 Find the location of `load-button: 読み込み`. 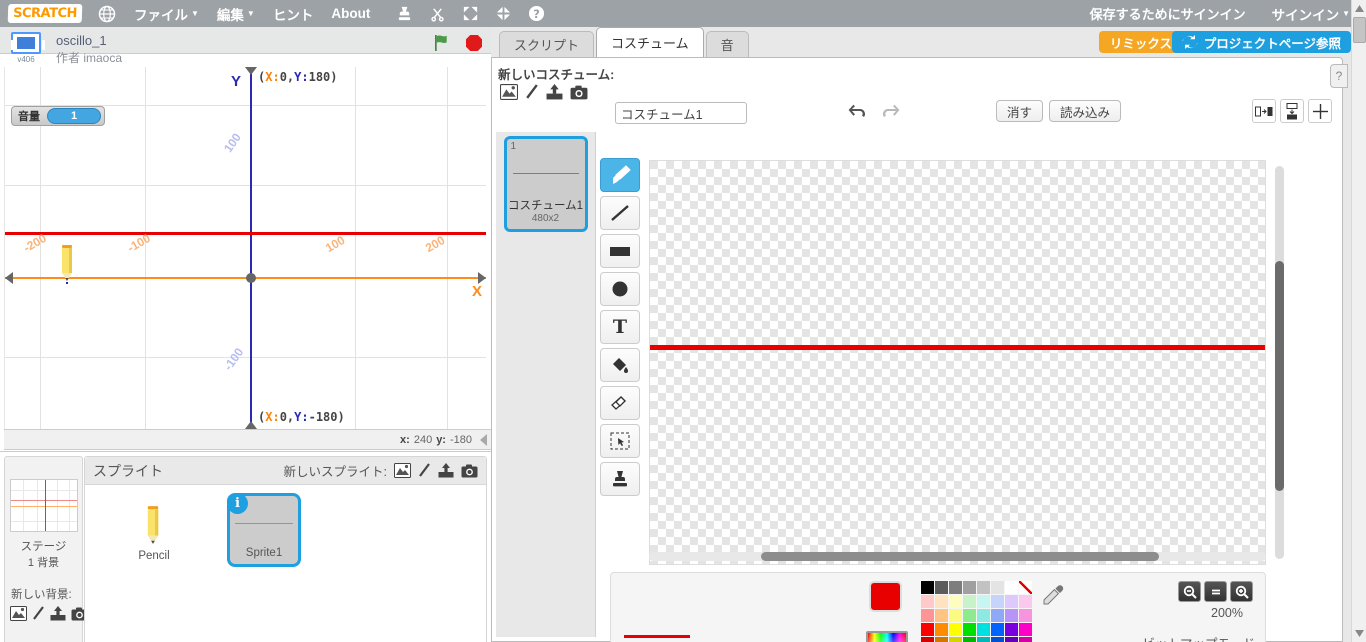

load-button: 読み込み is located at coordinates (1085, 111).